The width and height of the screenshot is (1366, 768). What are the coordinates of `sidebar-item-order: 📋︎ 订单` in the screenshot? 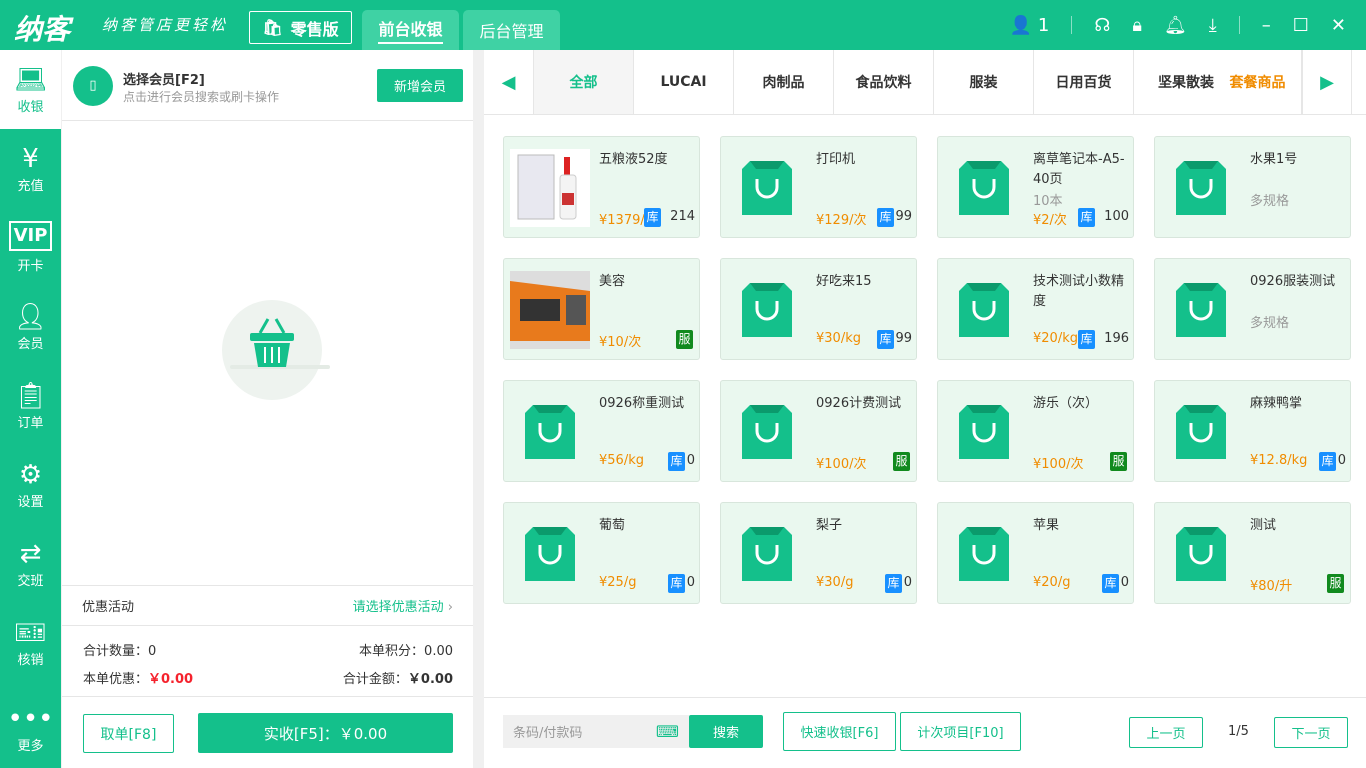 It's located at (30, 405).